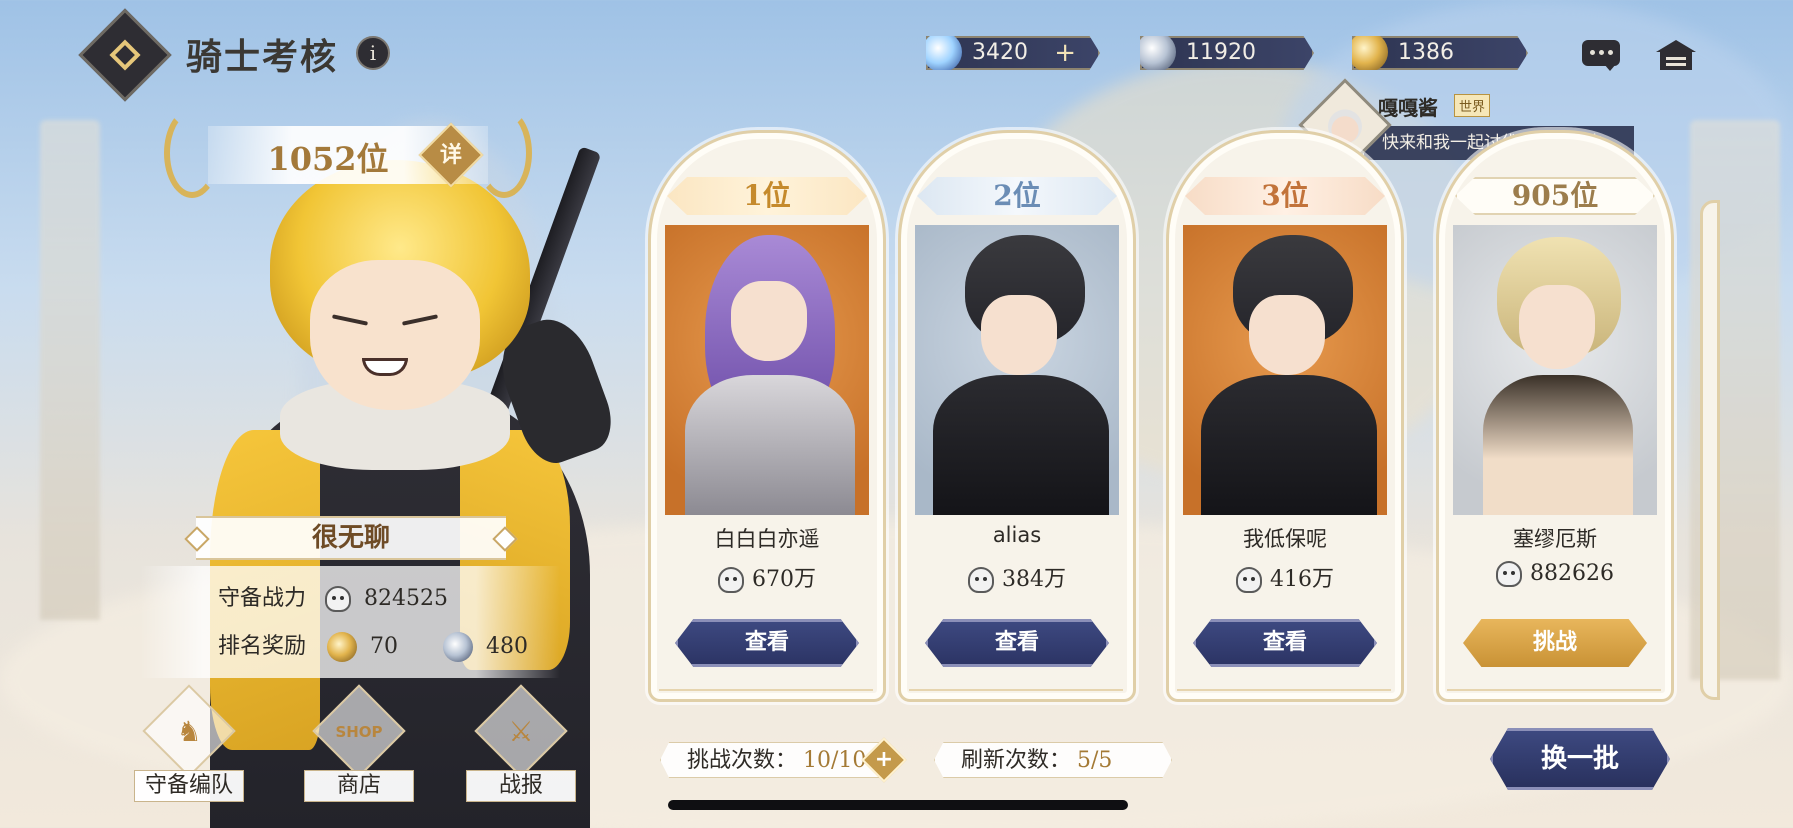 The height and width of the screenshot is (828, 1793). I want to click on back-icon, so click(125, 55).